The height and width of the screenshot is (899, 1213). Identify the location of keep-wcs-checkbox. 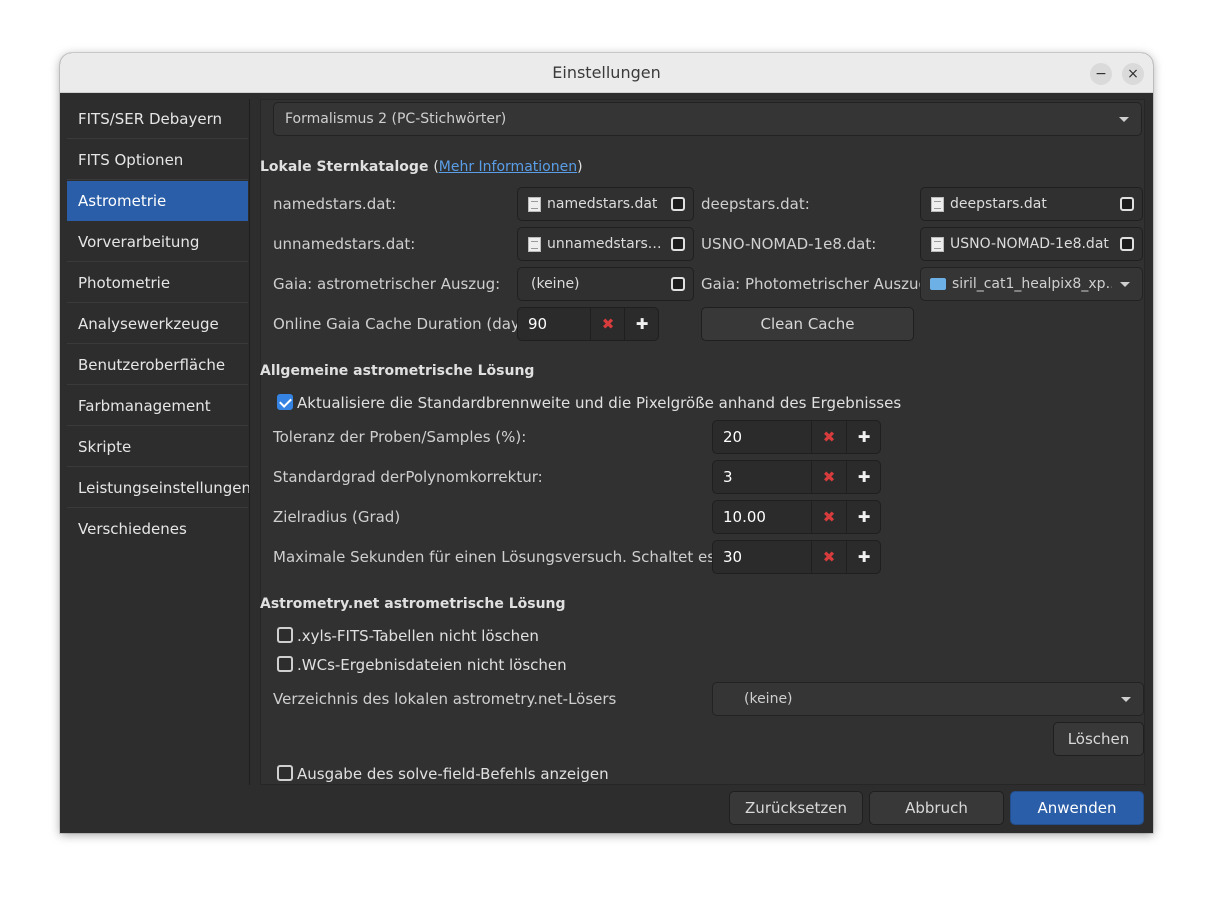
(285, 664).